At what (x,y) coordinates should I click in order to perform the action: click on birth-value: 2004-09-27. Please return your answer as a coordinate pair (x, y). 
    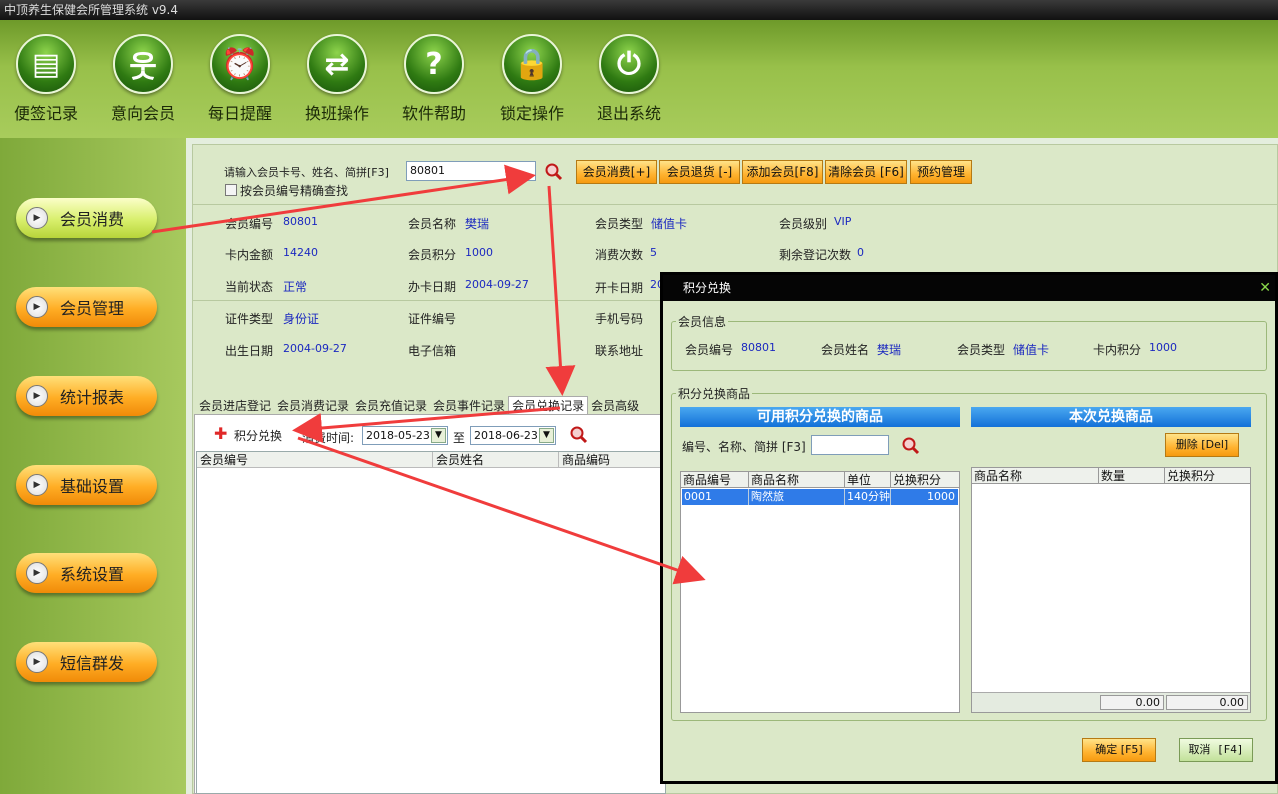
    Looking at the image, I should click on (315, 348).